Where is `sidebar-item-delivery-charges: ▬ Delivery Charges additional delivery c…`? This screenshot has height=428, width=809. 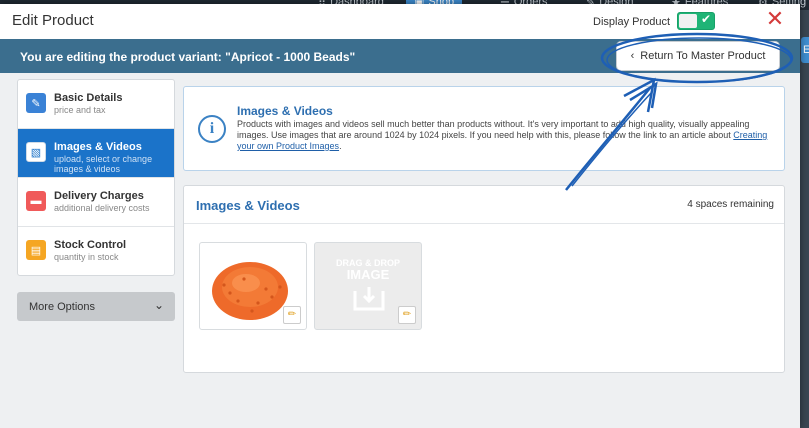
sidebar-item-delivery-charges: ▬ Delivery Charges additional delivery c… is located at coordinates (96, 202).